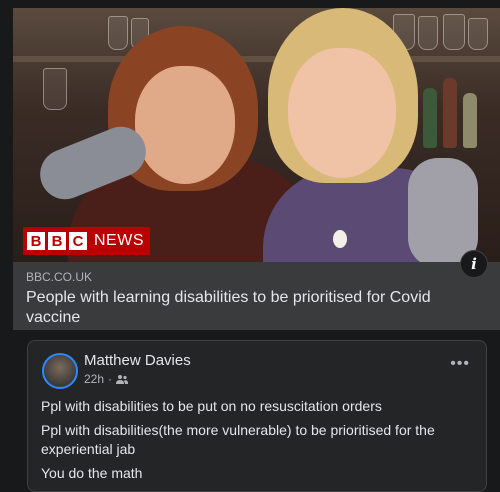  Describe the element at coordinates (137, 360) in the screenshot. I see `post-author: Matthew Davies` at that location.